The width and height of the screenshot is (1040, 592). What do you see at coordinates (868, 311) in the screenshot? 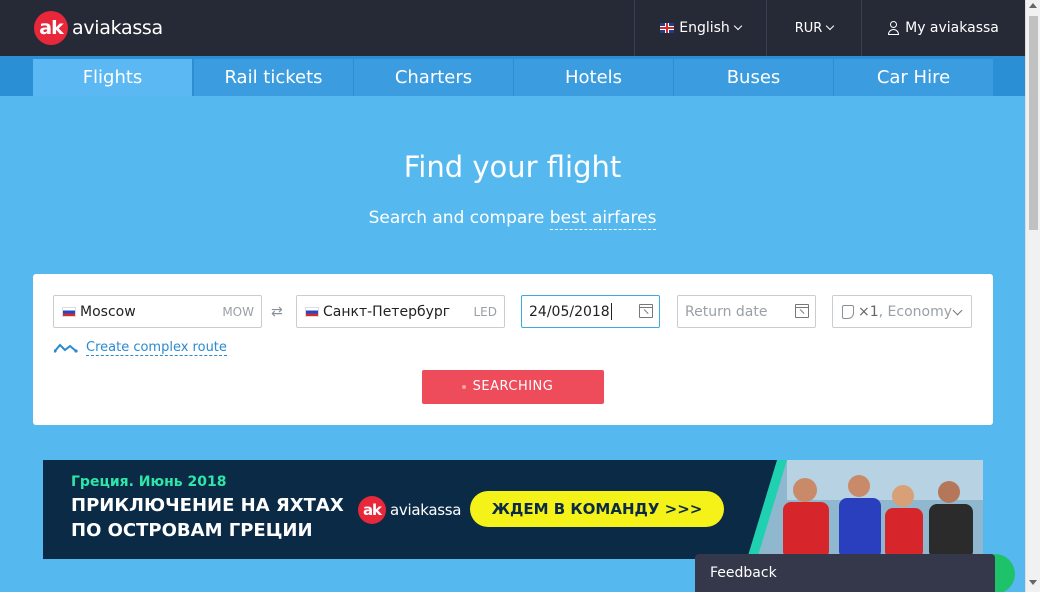
I see `passenger-count: ×1` at bounding box center [868, 311].